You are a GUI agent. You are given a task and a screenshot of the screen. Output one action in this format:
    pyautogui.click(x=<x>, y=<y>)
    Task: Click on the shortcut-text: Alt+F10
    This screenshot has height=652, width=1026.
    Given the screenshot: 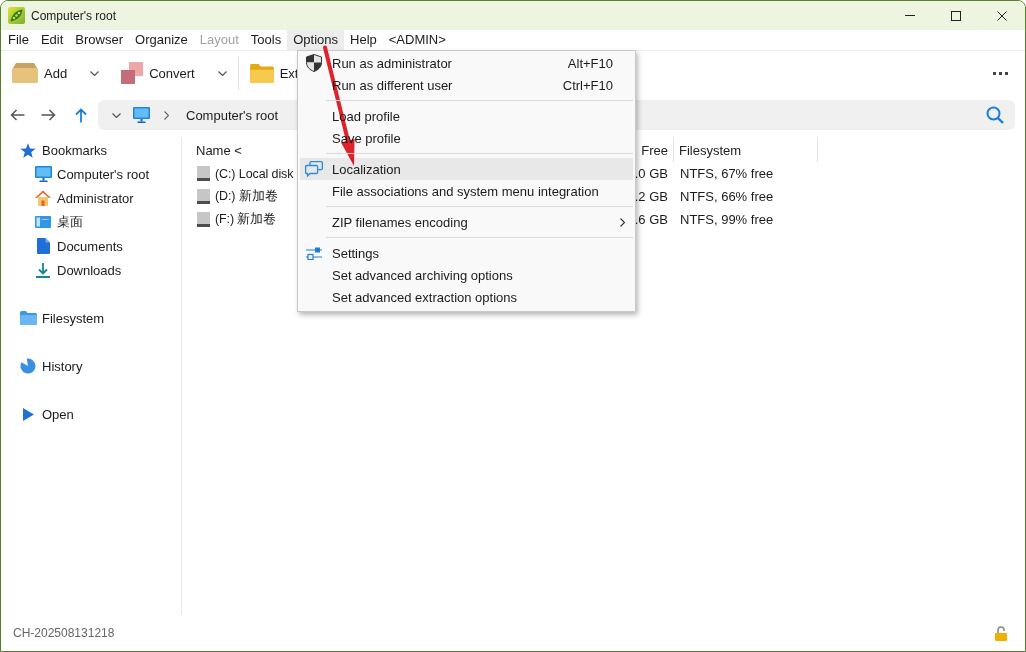 What is the action you would take?
    pyautogui.click(x=590, y=63)
    